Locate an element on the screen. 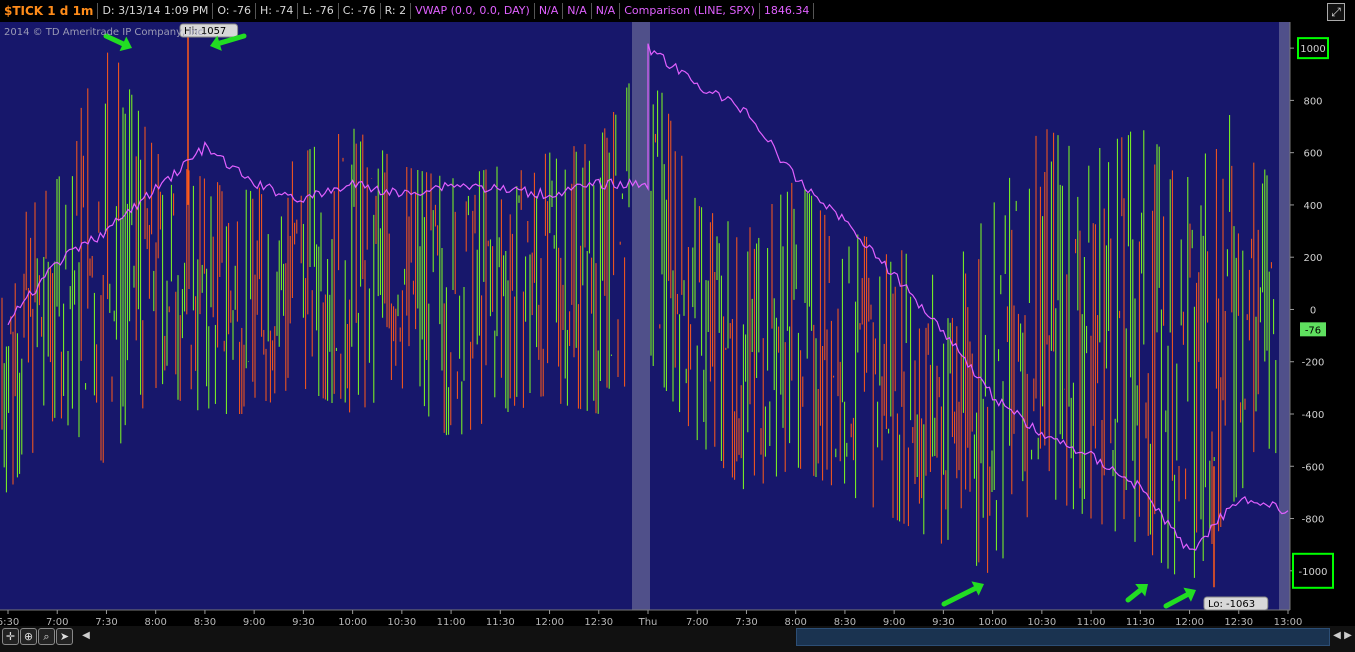 The width and height of the screenshot is (1355, 652). y-tick-label: 1000 is located at coordinates (1312, 49).